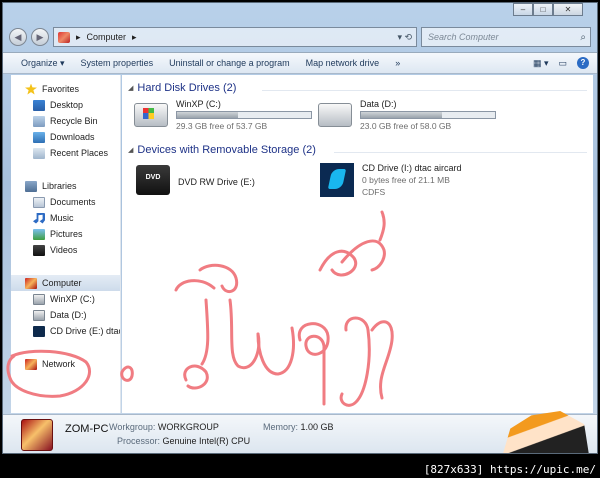 The height and width of the screenshot is (478, 600). What do you see at coordinates (31, 186) in the screenshot?
I see `libraries-icon` at bounding box center [31, 186].